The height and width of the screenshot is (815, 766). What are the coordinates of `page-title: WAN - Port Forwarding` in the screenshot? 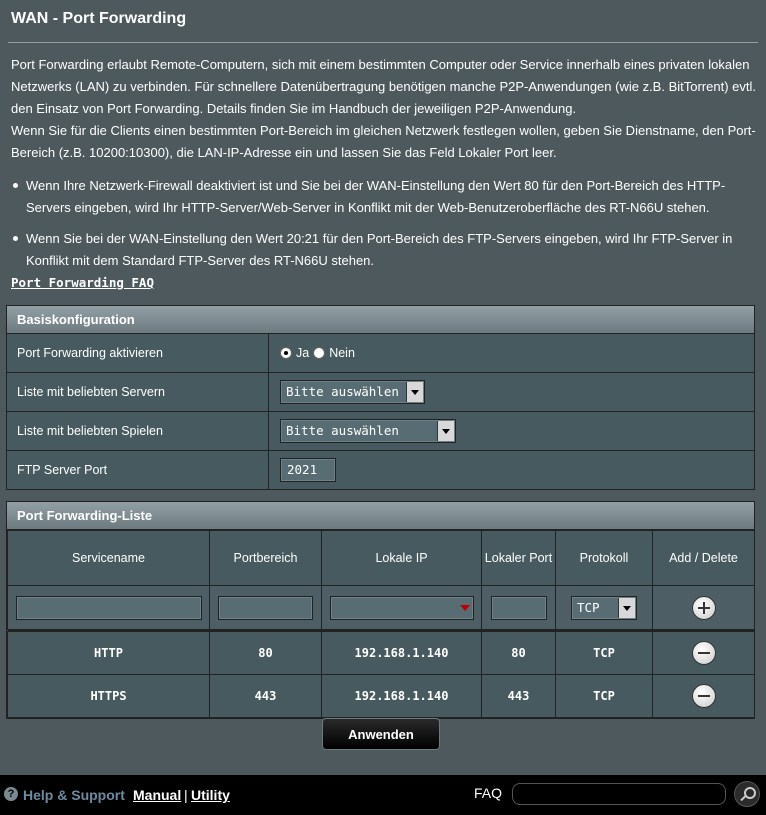 It's located at (99, 18).